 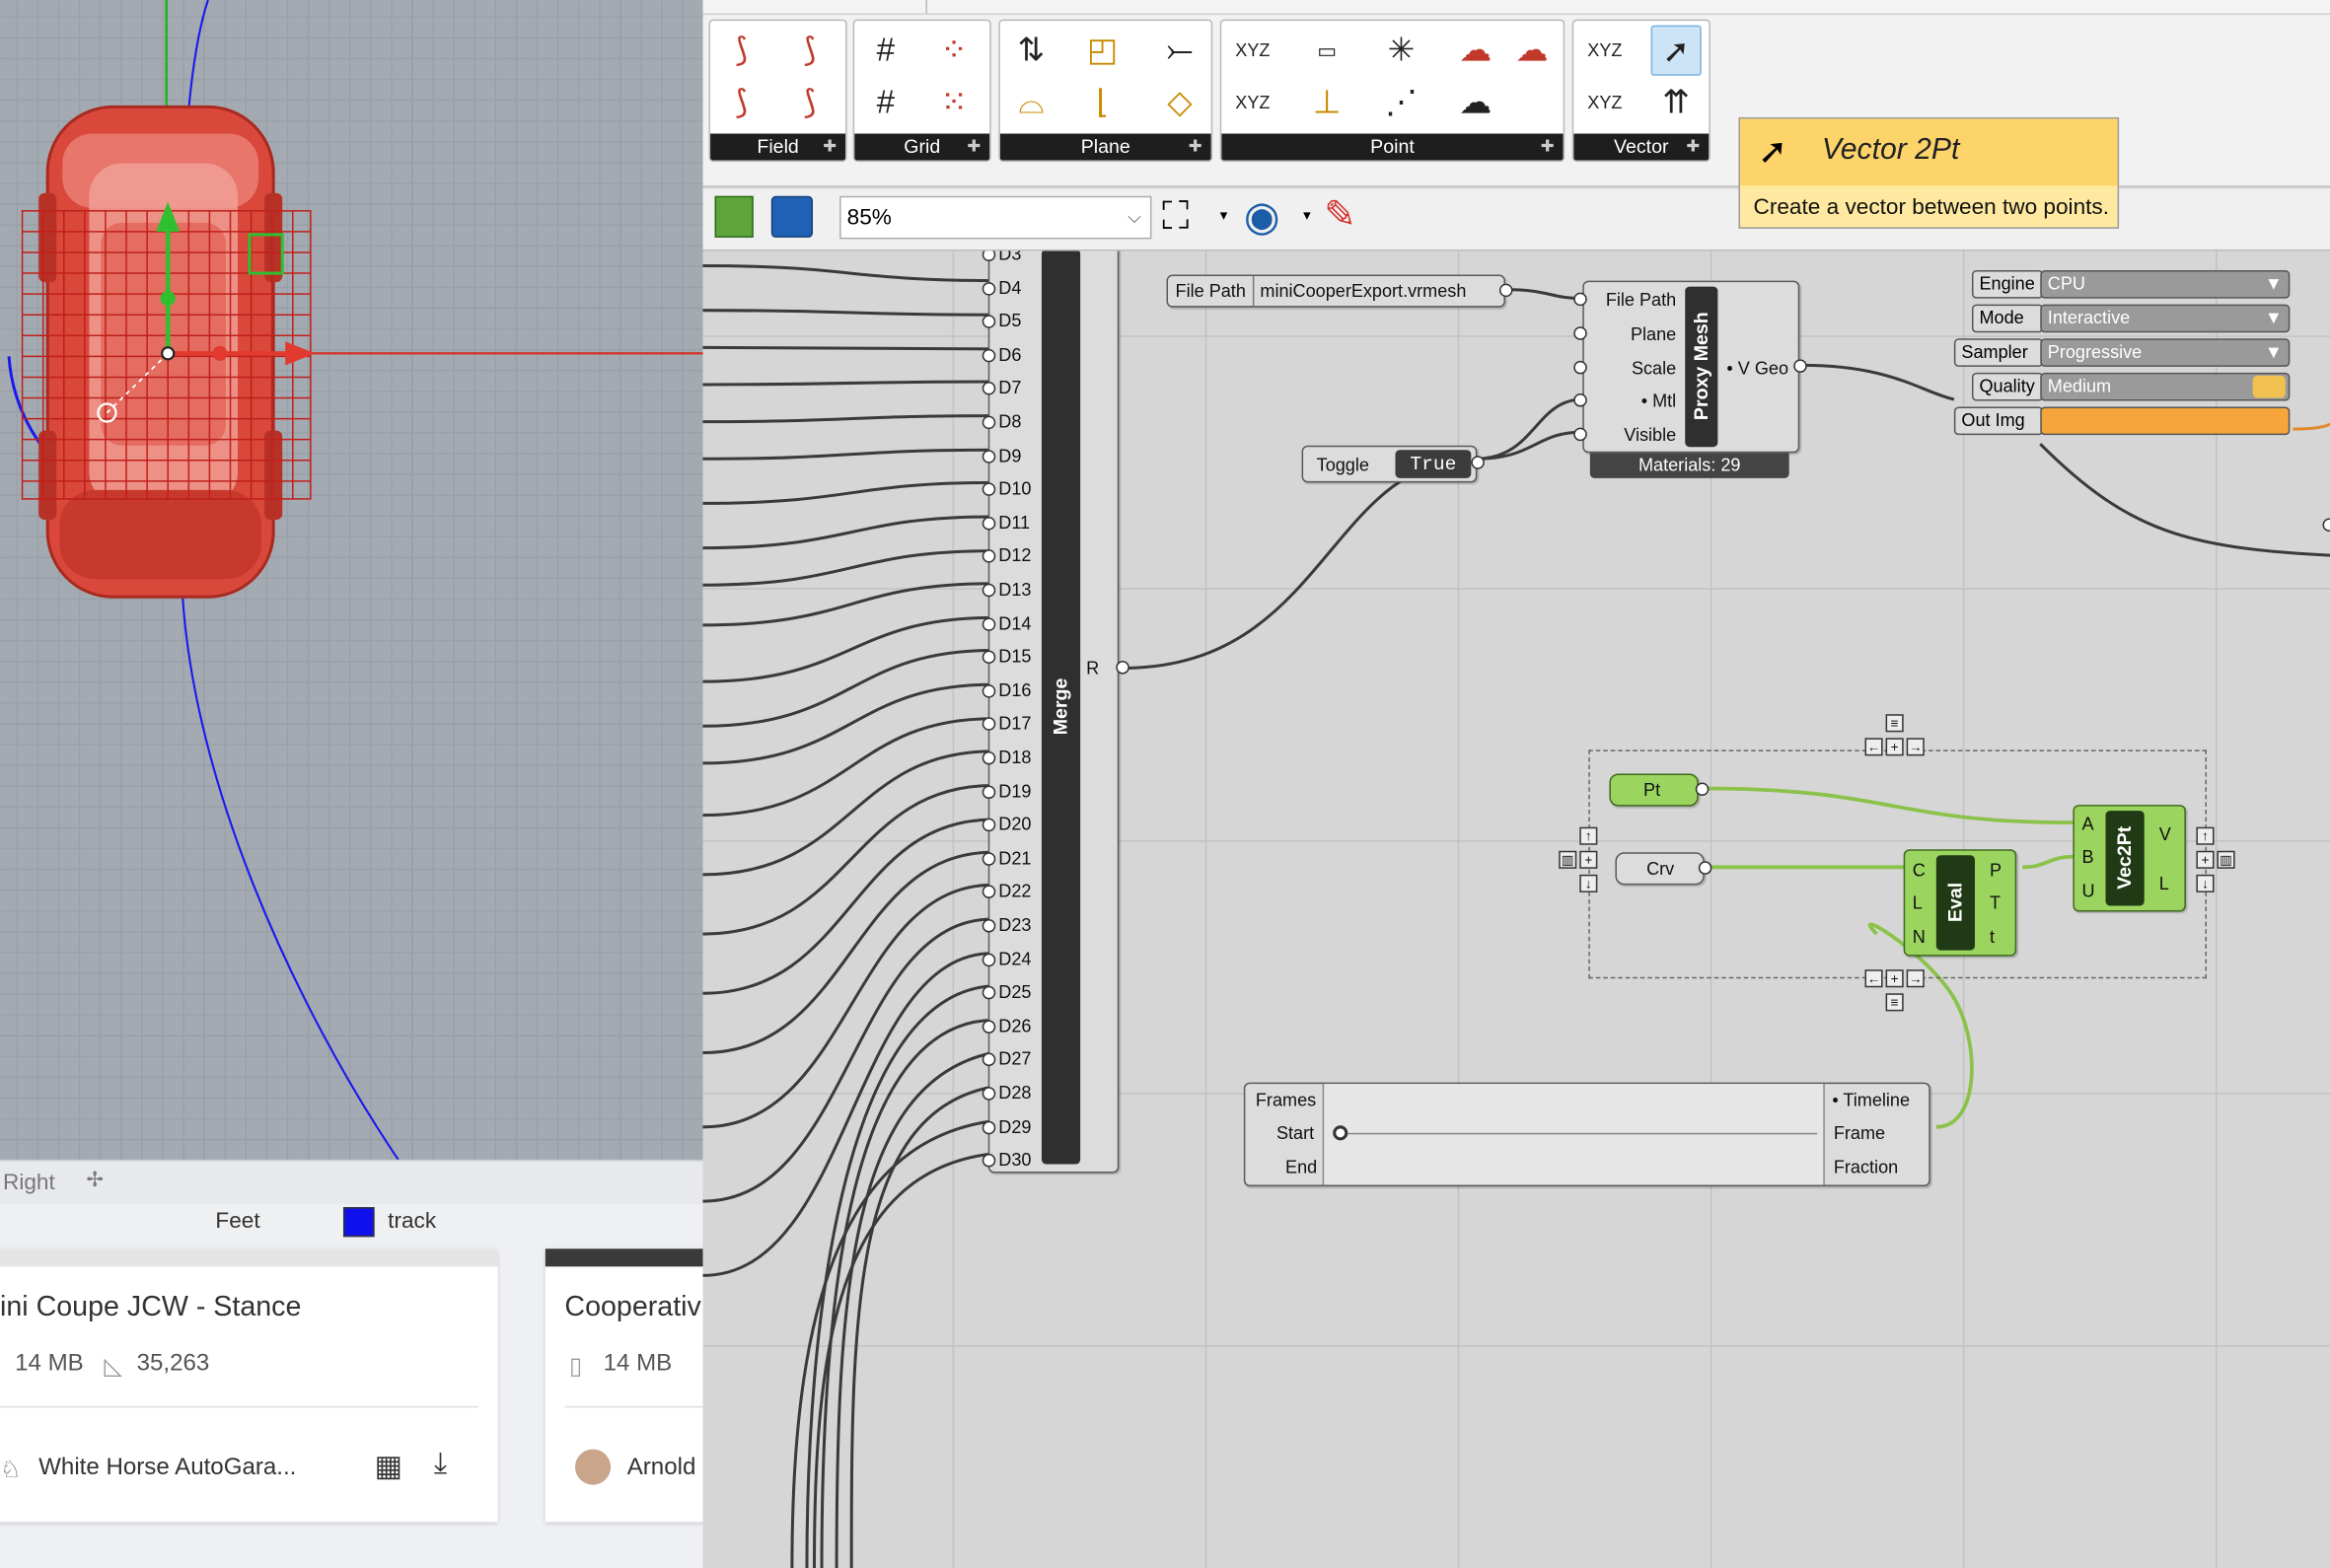 I want to click on panel-plane: ⇅ ◰ ⤚ ⌓ ⌊ ◇ Plane ✚, so click(x=1106, y=91).